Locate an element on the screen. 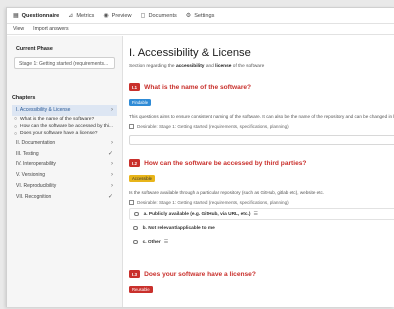 The height and width of the screenshot is (309, 394). sub-navigation: View Import answers is located at coordinates (200, 29).